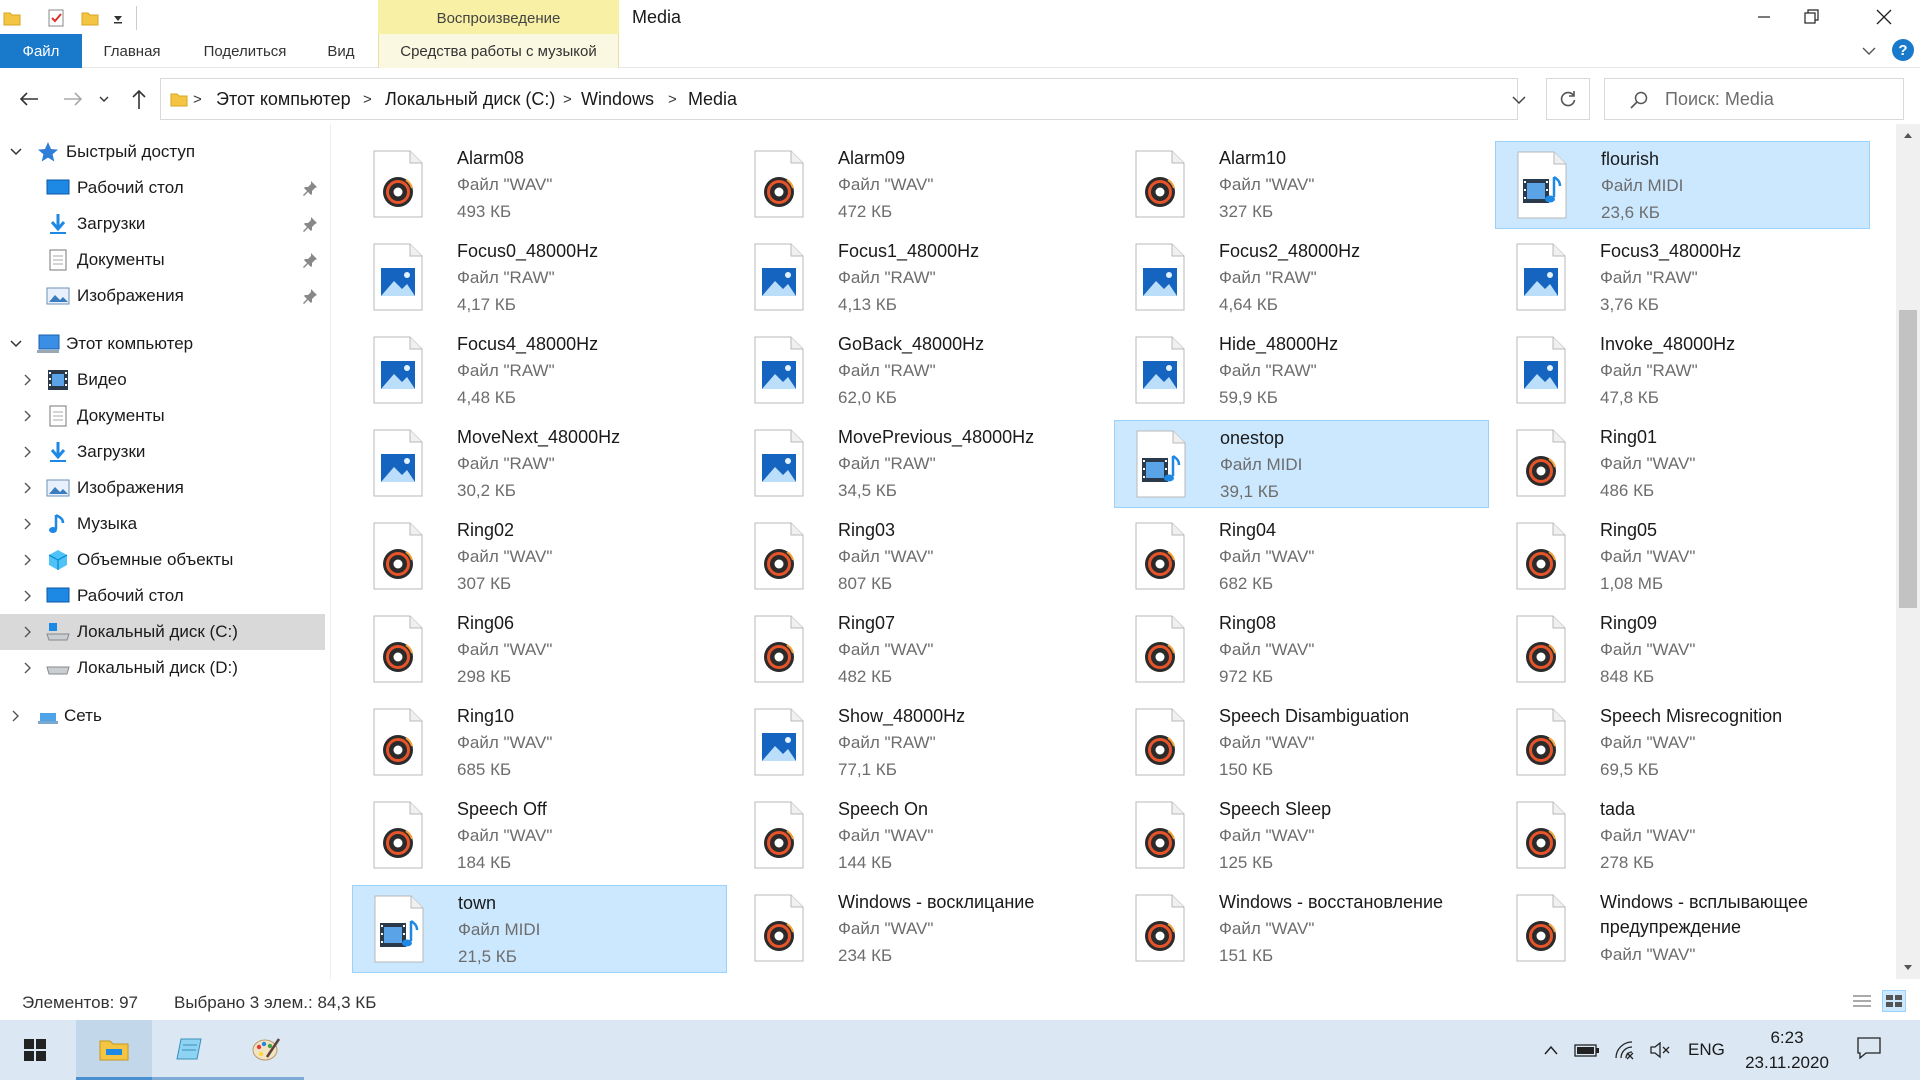 This screenshot has width=1920, height=1080. I want to click on help-button: ?, so click(1903, 50).